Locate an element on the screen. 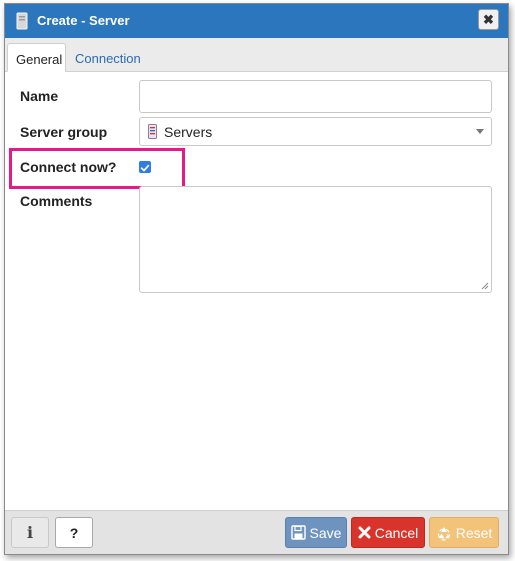 This screenshot has height=561, width=515. recycle-icon is located at coordinates (443, 533).